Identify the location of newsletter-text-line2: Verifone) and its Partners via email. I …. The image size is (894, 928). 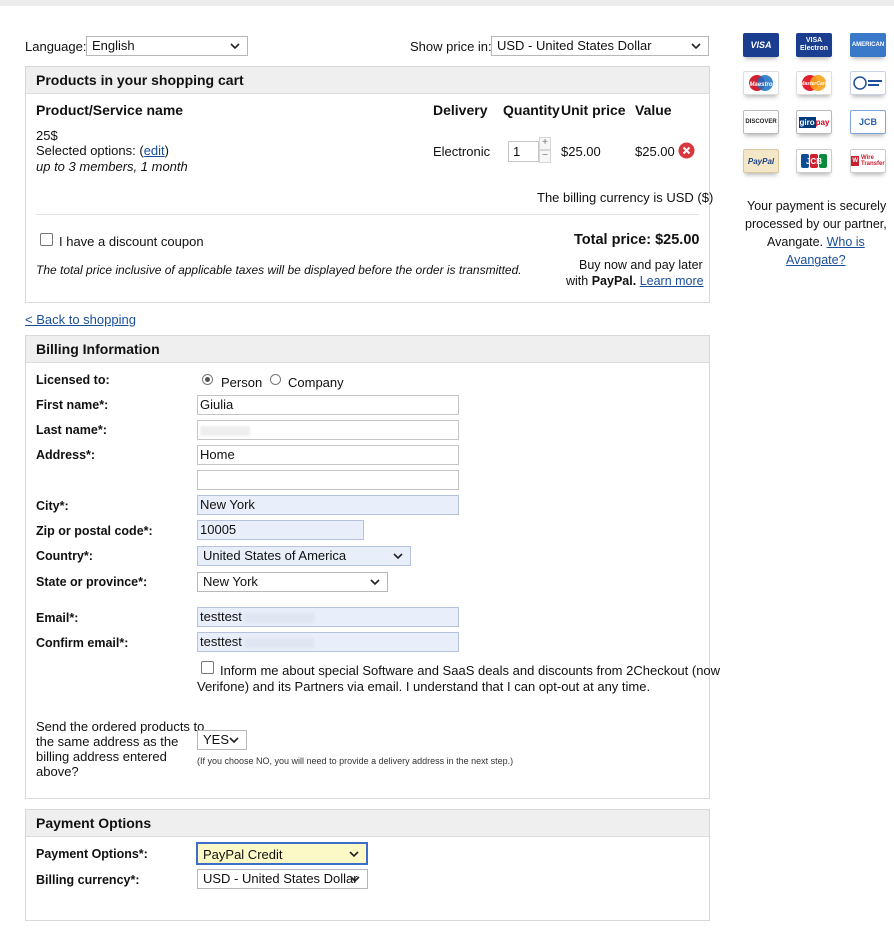
(424, 686).